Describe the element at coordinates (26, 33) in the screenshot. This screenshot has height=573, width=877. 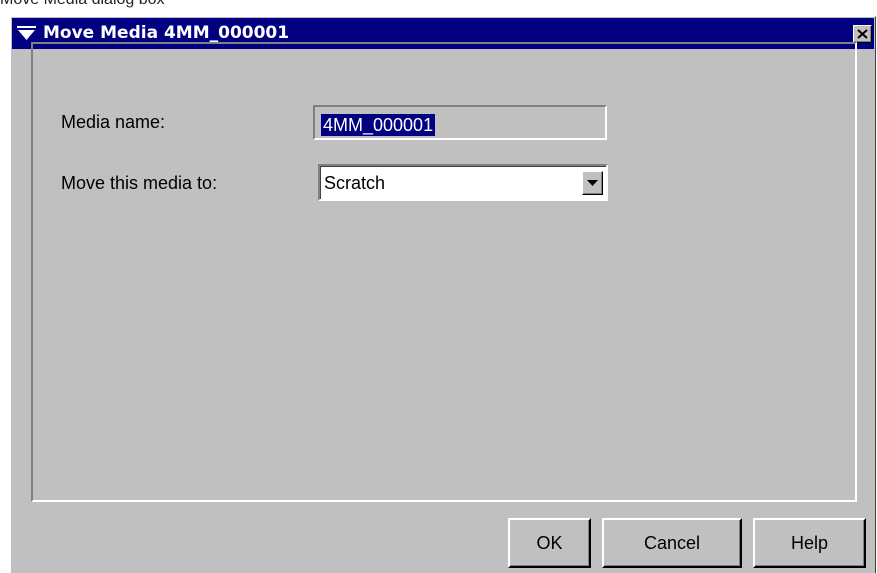
I see `window-menu-icon` at that location.